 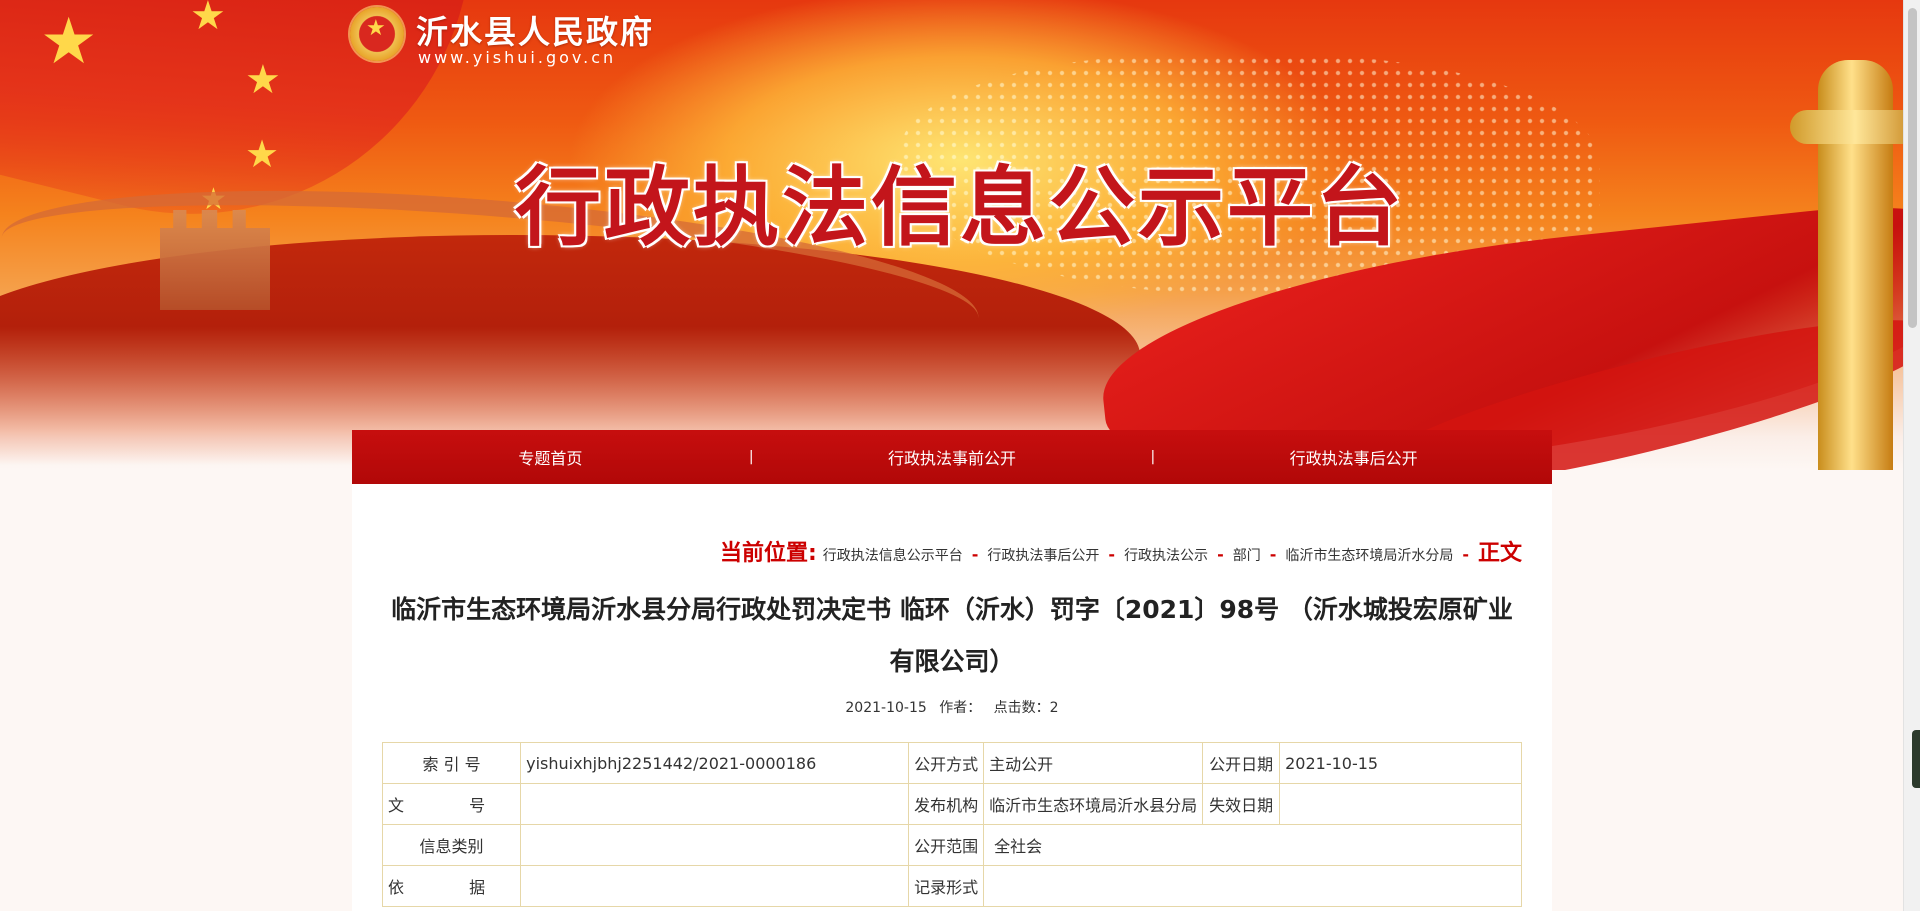 I want to click on field-label-record-form: 记录形式, so click(x=946, y=886).